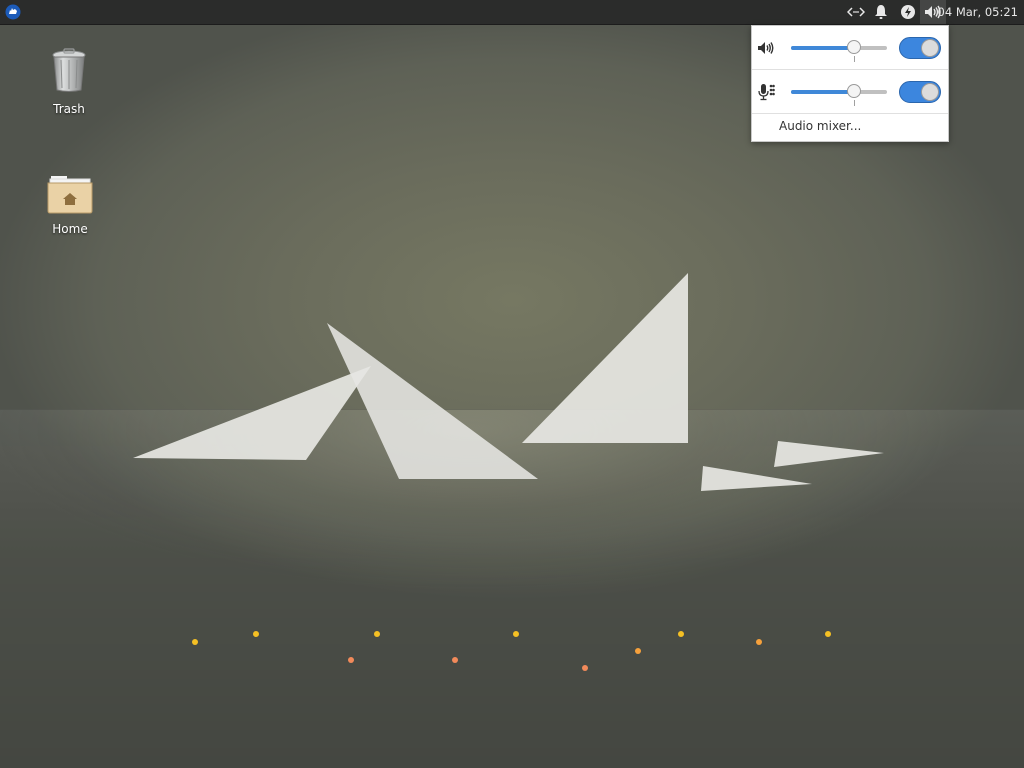  Describe the element at coordinates (69, 109) in the screenshot. I see `desktop-icon-label: Trash` at that location.